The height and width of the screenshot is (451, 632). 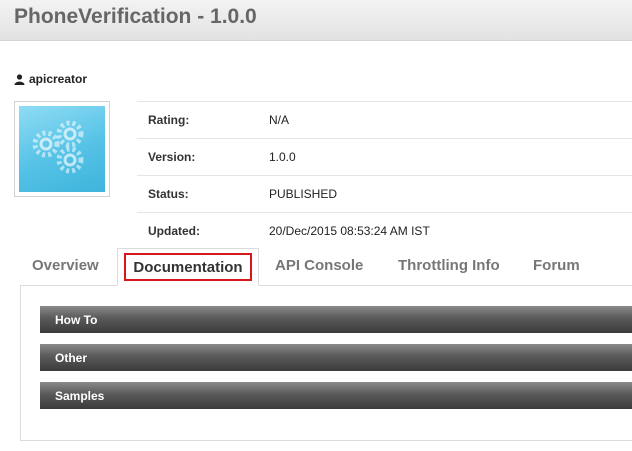 What do you see at coordinates (188, 267) in the screenshot?
I see `tab-documentation: Documentation` at bounding box center [188, 267].